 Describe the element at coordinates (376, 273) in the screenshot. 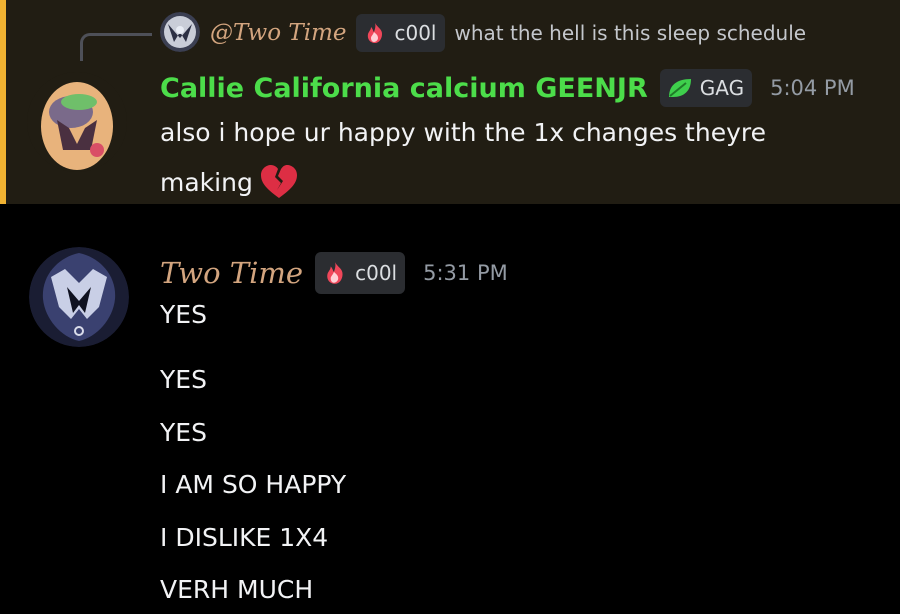

I see `server-tag-text: c00l` at that location.